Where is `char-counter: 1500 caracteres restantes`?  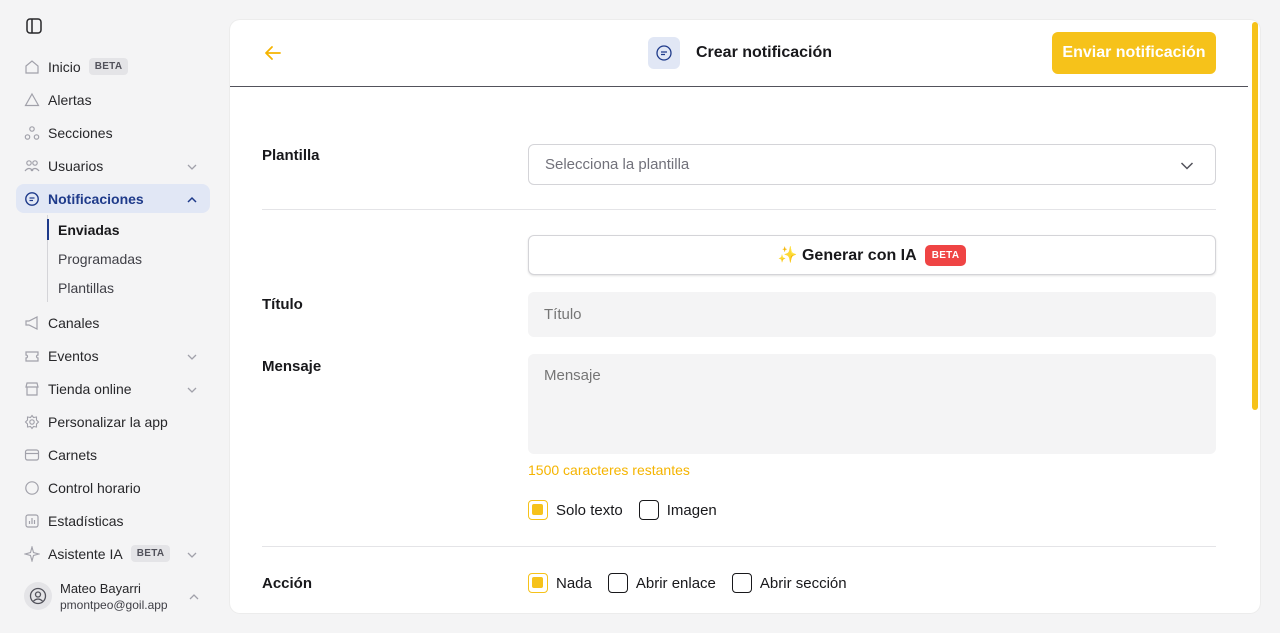
char-counter: 1500 caracteres restantes is located at coordinates (609, 470).